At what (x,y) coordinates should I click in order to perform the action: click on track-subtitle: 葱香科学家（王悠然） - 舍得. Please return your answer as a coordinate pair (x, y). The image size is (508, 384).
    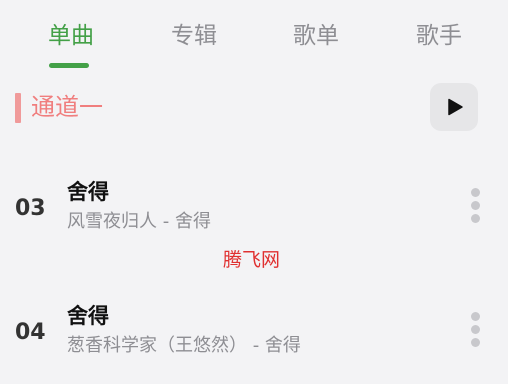
    Looking at the image, I should click on (184, 345).